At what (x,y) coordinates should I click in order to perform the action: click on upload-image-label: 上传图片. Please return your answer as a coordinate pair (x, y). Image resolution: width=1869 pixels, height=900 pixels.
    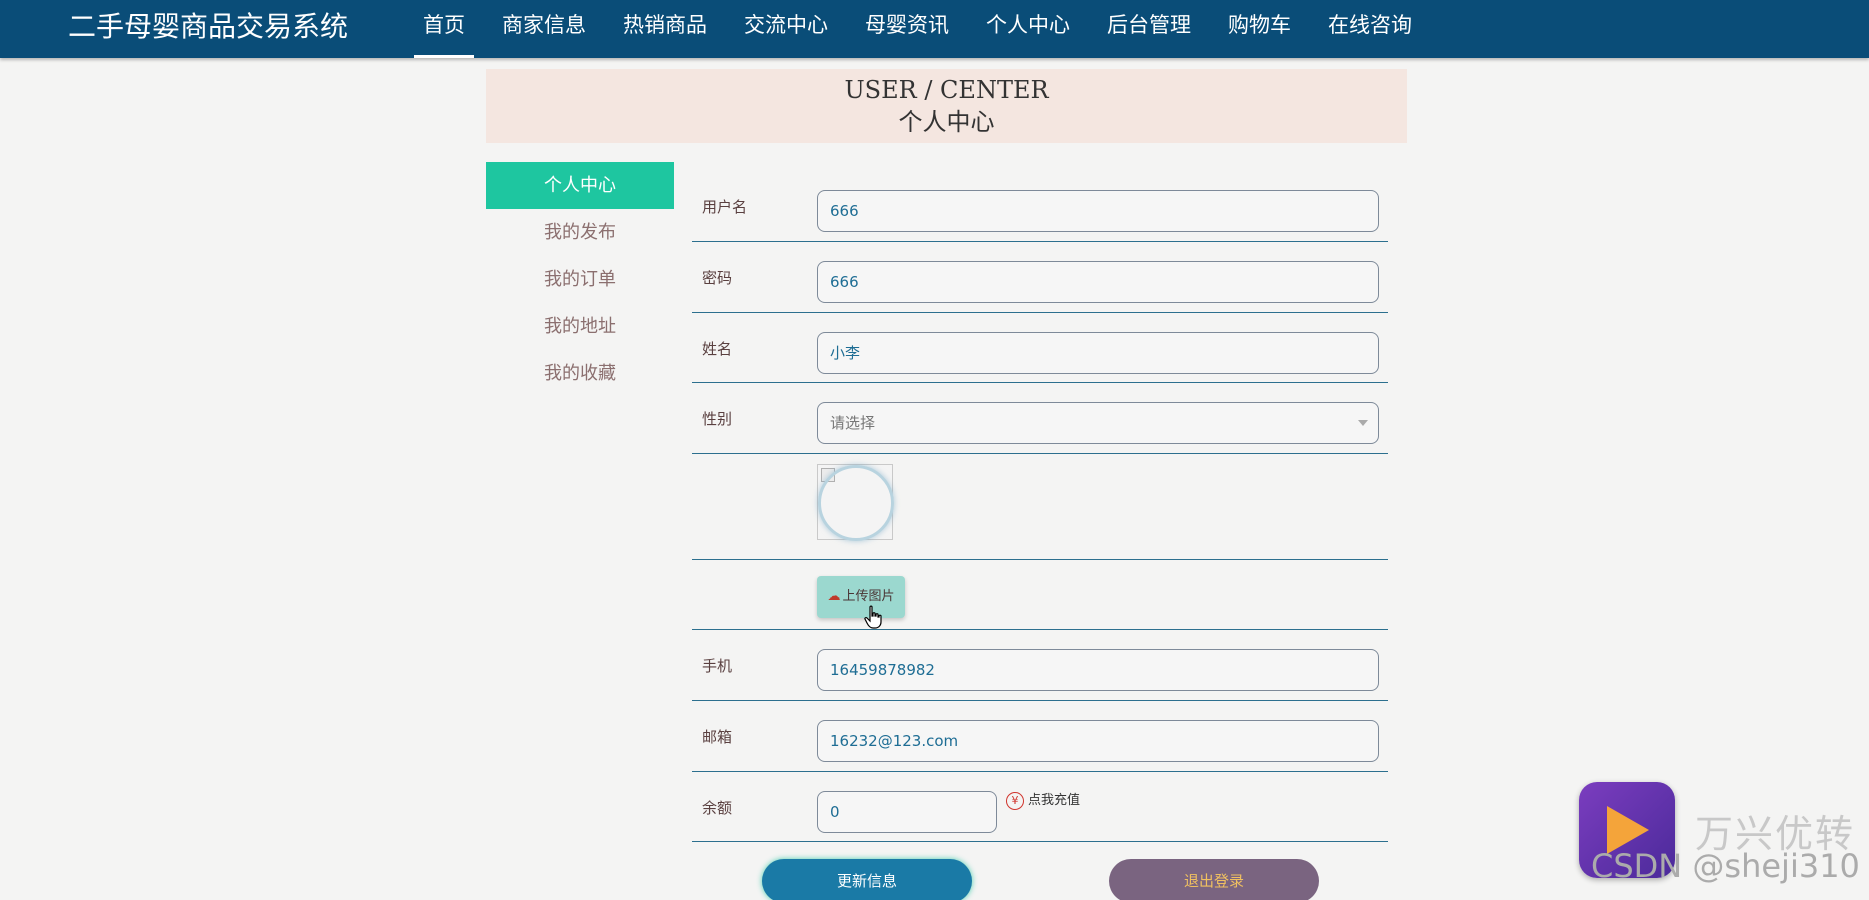
    Looking at the image, I should click on (868, 596).